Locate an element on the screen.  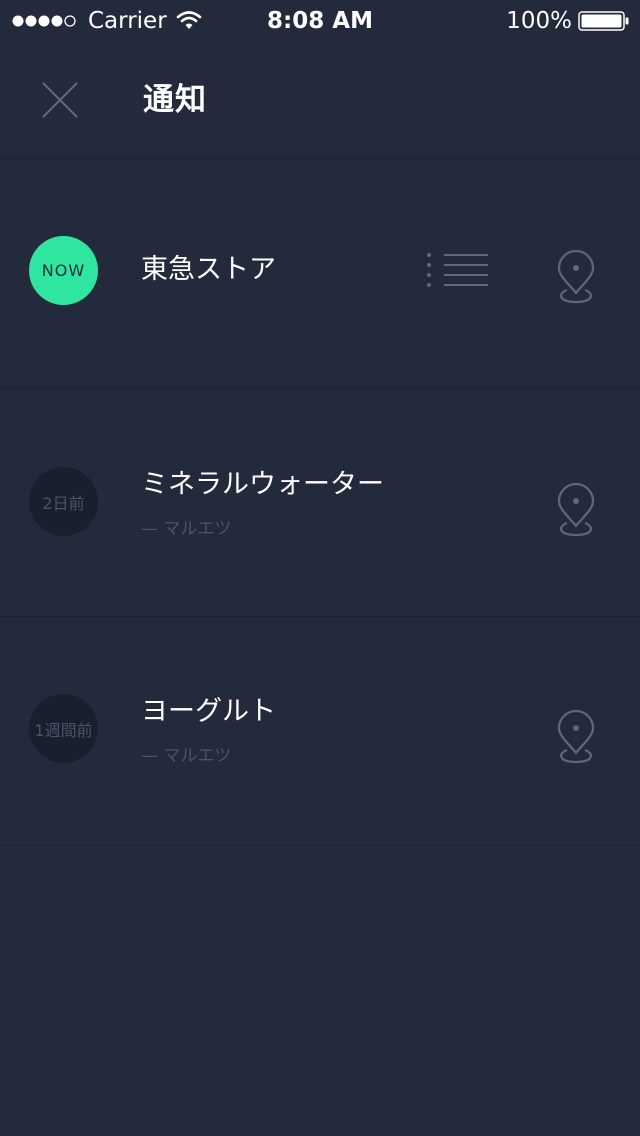
list-icon is located at coordinates (457, 270).